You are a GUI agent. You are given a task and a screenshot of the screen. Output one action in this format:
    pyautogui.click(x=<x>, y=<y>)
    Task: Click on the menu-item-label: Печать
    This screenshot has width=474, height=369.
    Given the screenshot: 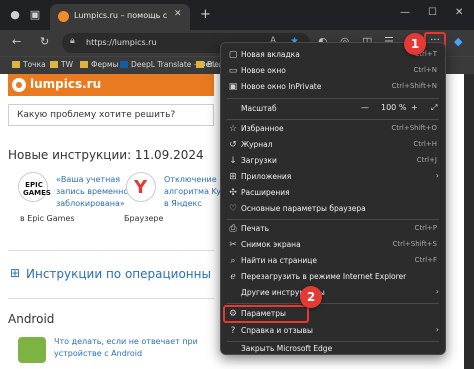 What is the action you would take?
    pyautogui.click(x=255, y=228)
    